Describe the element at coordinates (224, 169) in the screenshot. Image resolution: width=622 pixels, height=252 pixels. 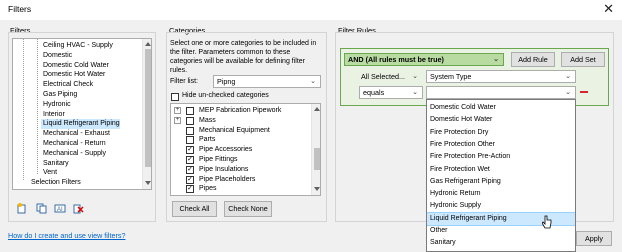
I see `category-label: Pipe Insulations` at that location.